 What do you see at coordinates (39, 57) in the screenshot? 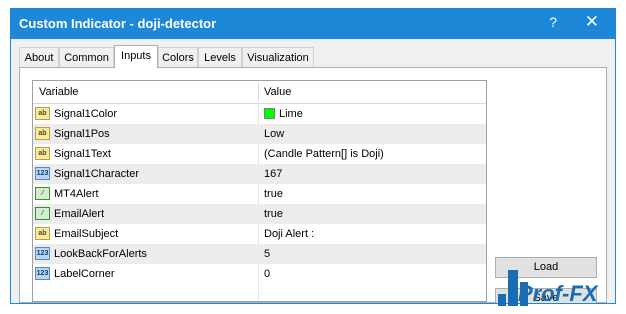
I see `tab-about: About` at bounding box center [39, 57].